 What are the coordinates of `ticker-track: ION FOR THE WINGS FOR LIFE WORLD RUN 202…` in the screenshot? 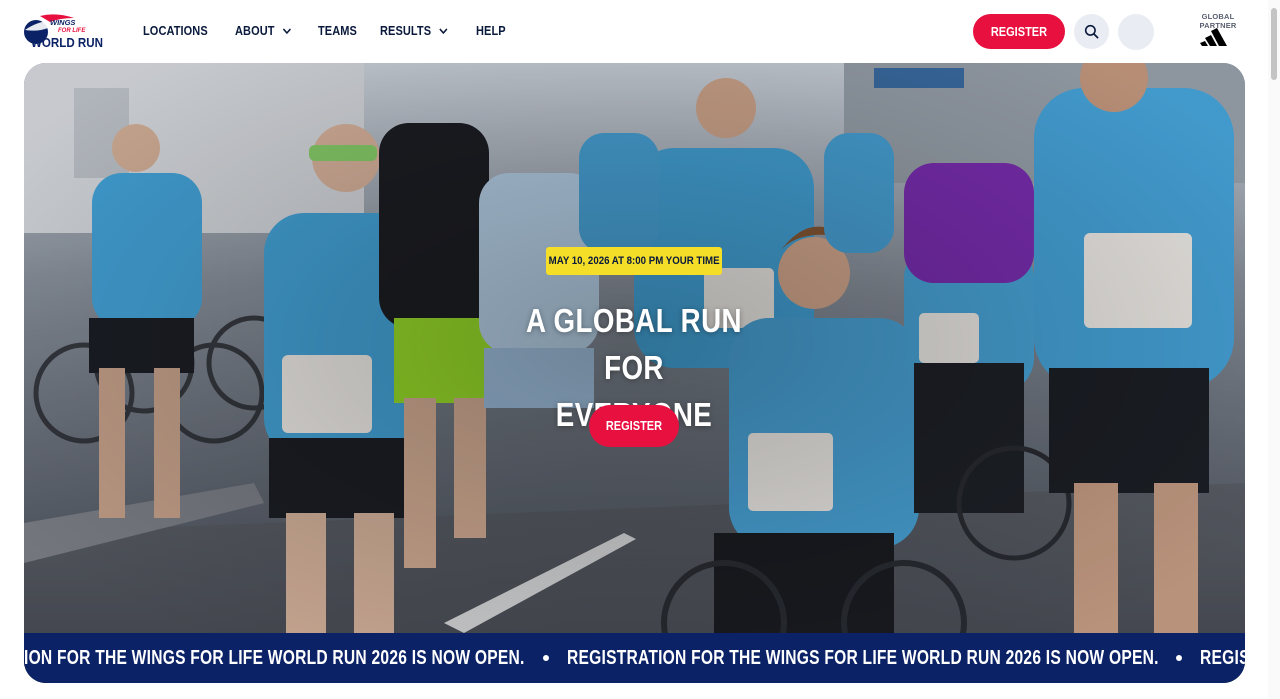 It's located at (634, 658).